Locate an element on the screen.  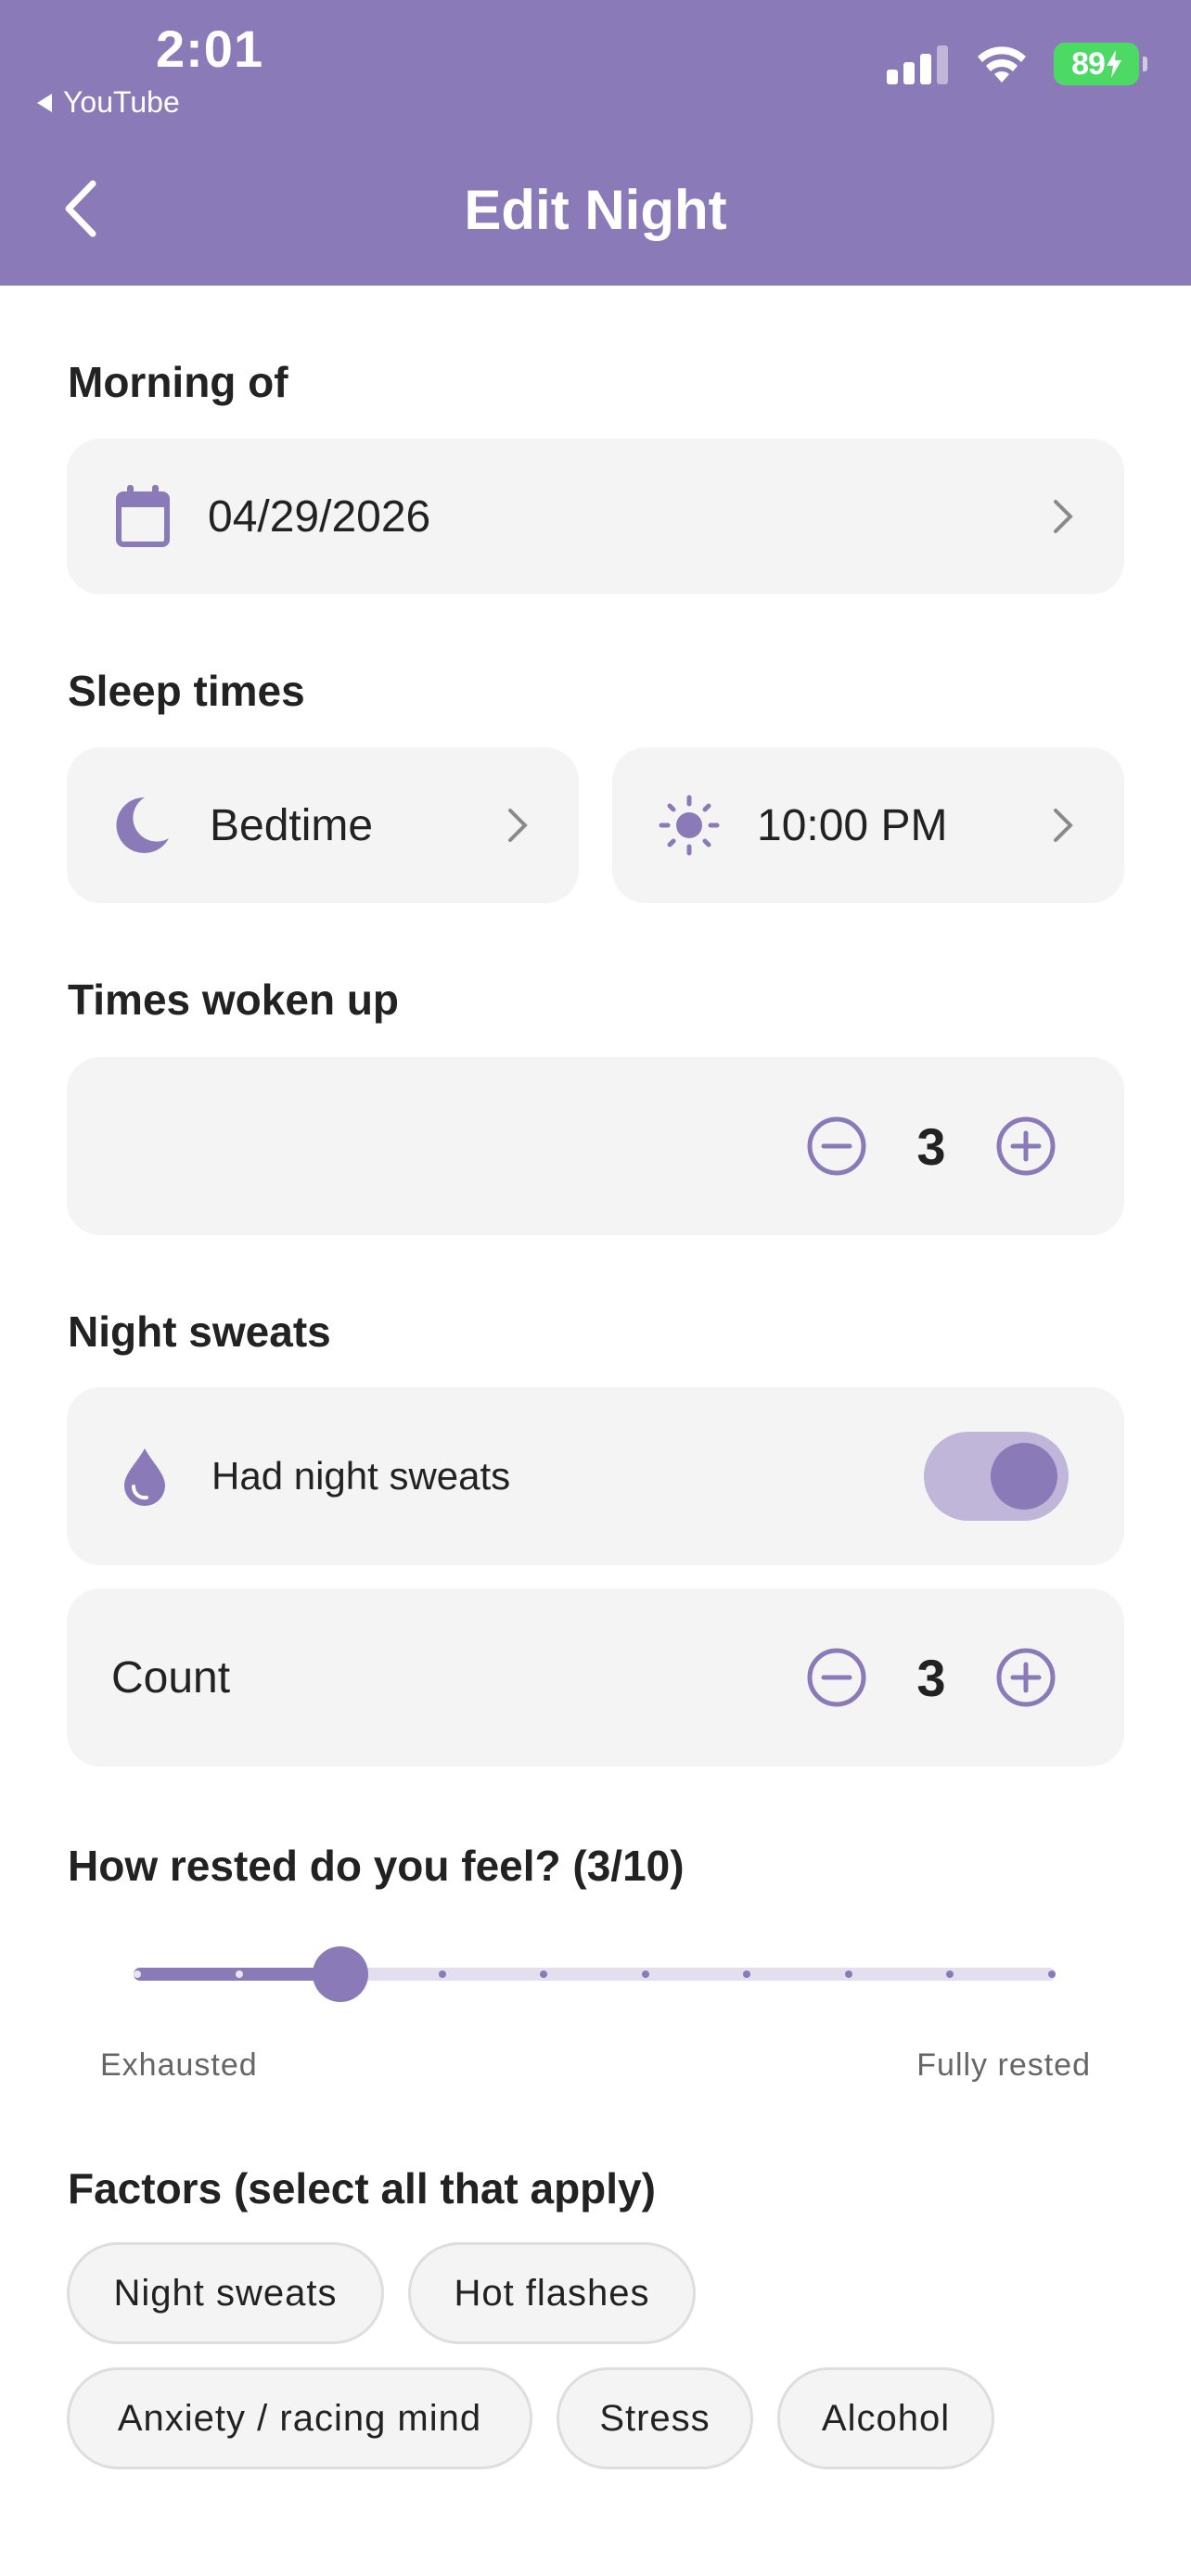
back-to-app-link: YouTube is located at coordinates (108, 102).